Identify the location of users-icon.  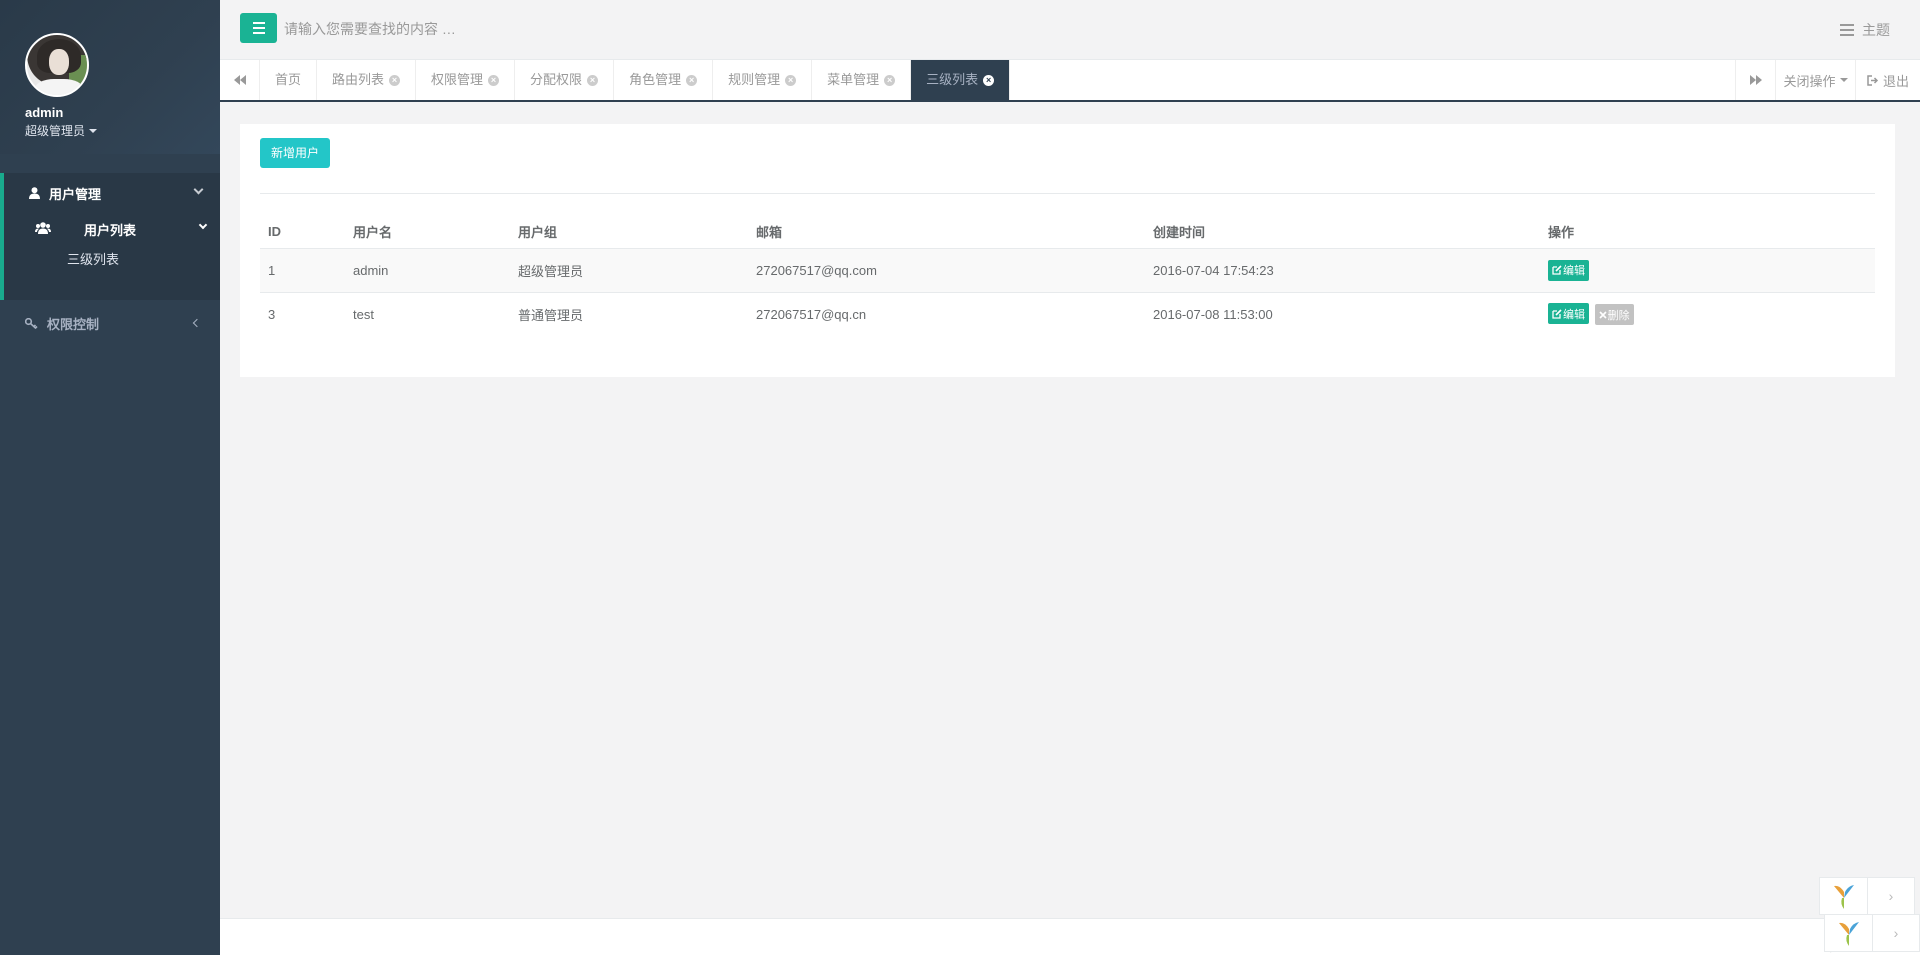
(43, 229).